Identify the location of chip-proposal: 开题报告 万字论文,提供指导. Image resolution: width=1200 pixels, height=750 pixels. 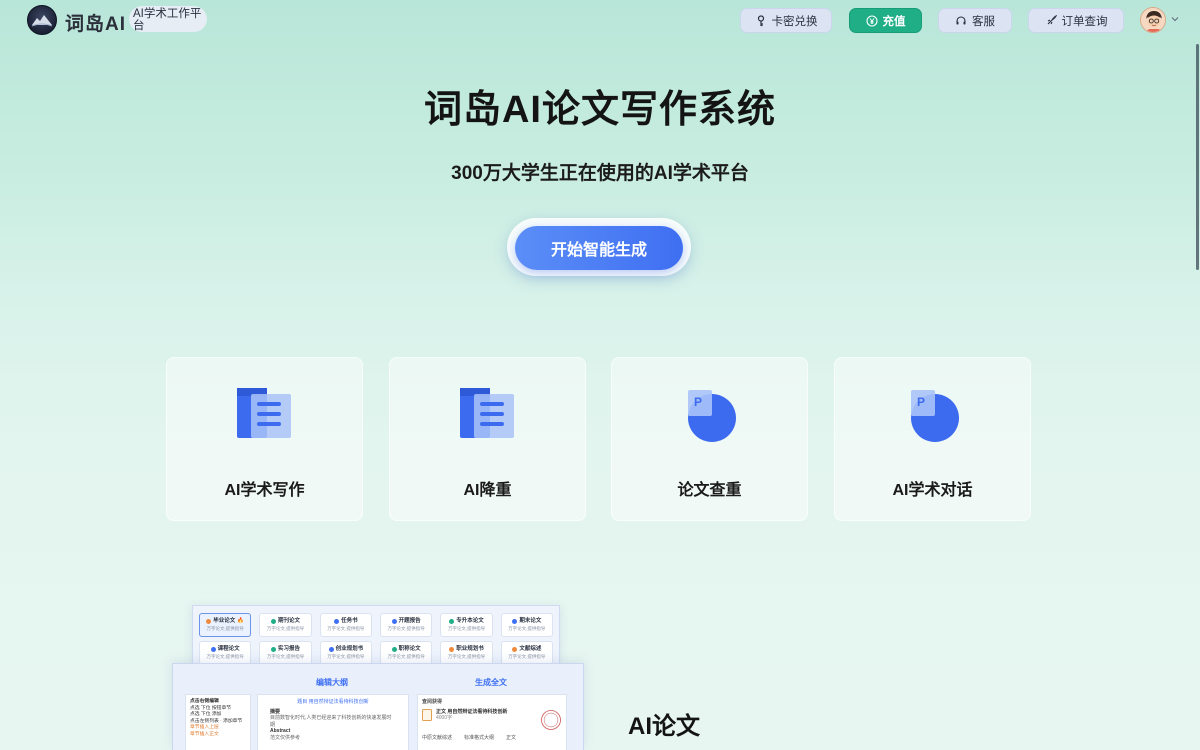
(406, 625).